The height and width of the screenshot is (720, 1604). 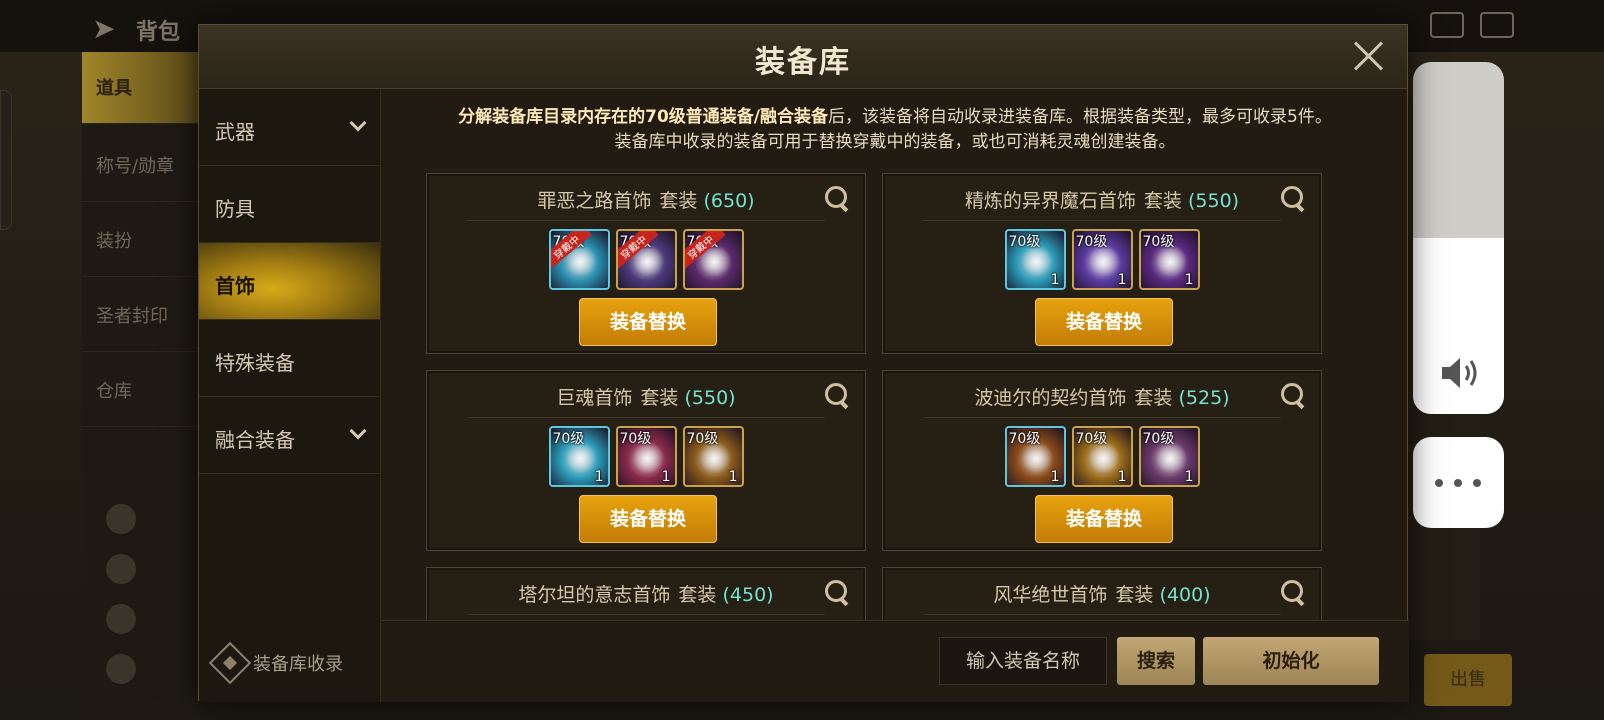 What do you see at coordinates (235, 286) in the screenshot?
I see `category-label: 首饰` at bounding box center [235, 286].